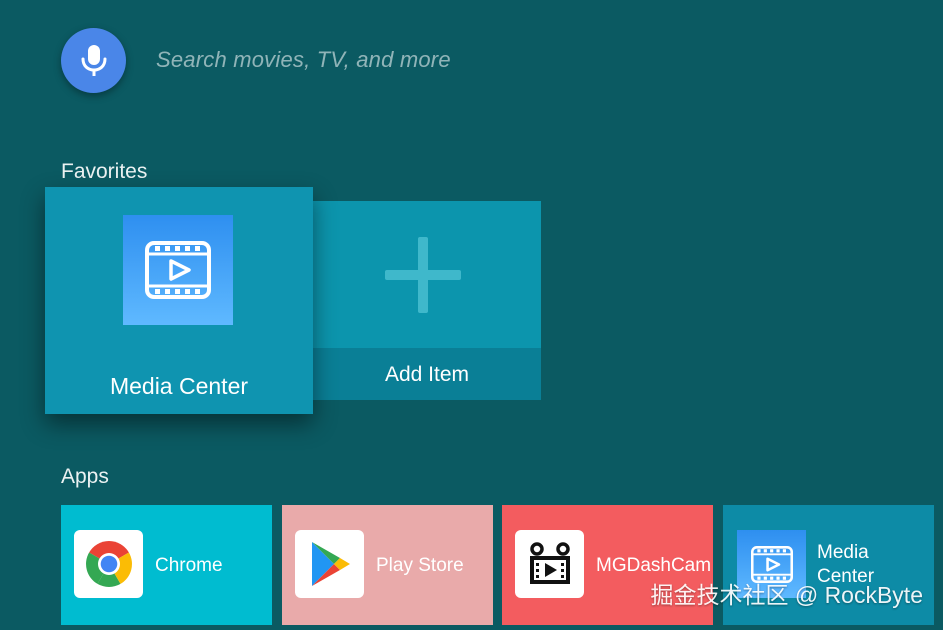  I want to click on app-label-chrome: Chrome, so click(189, 565).